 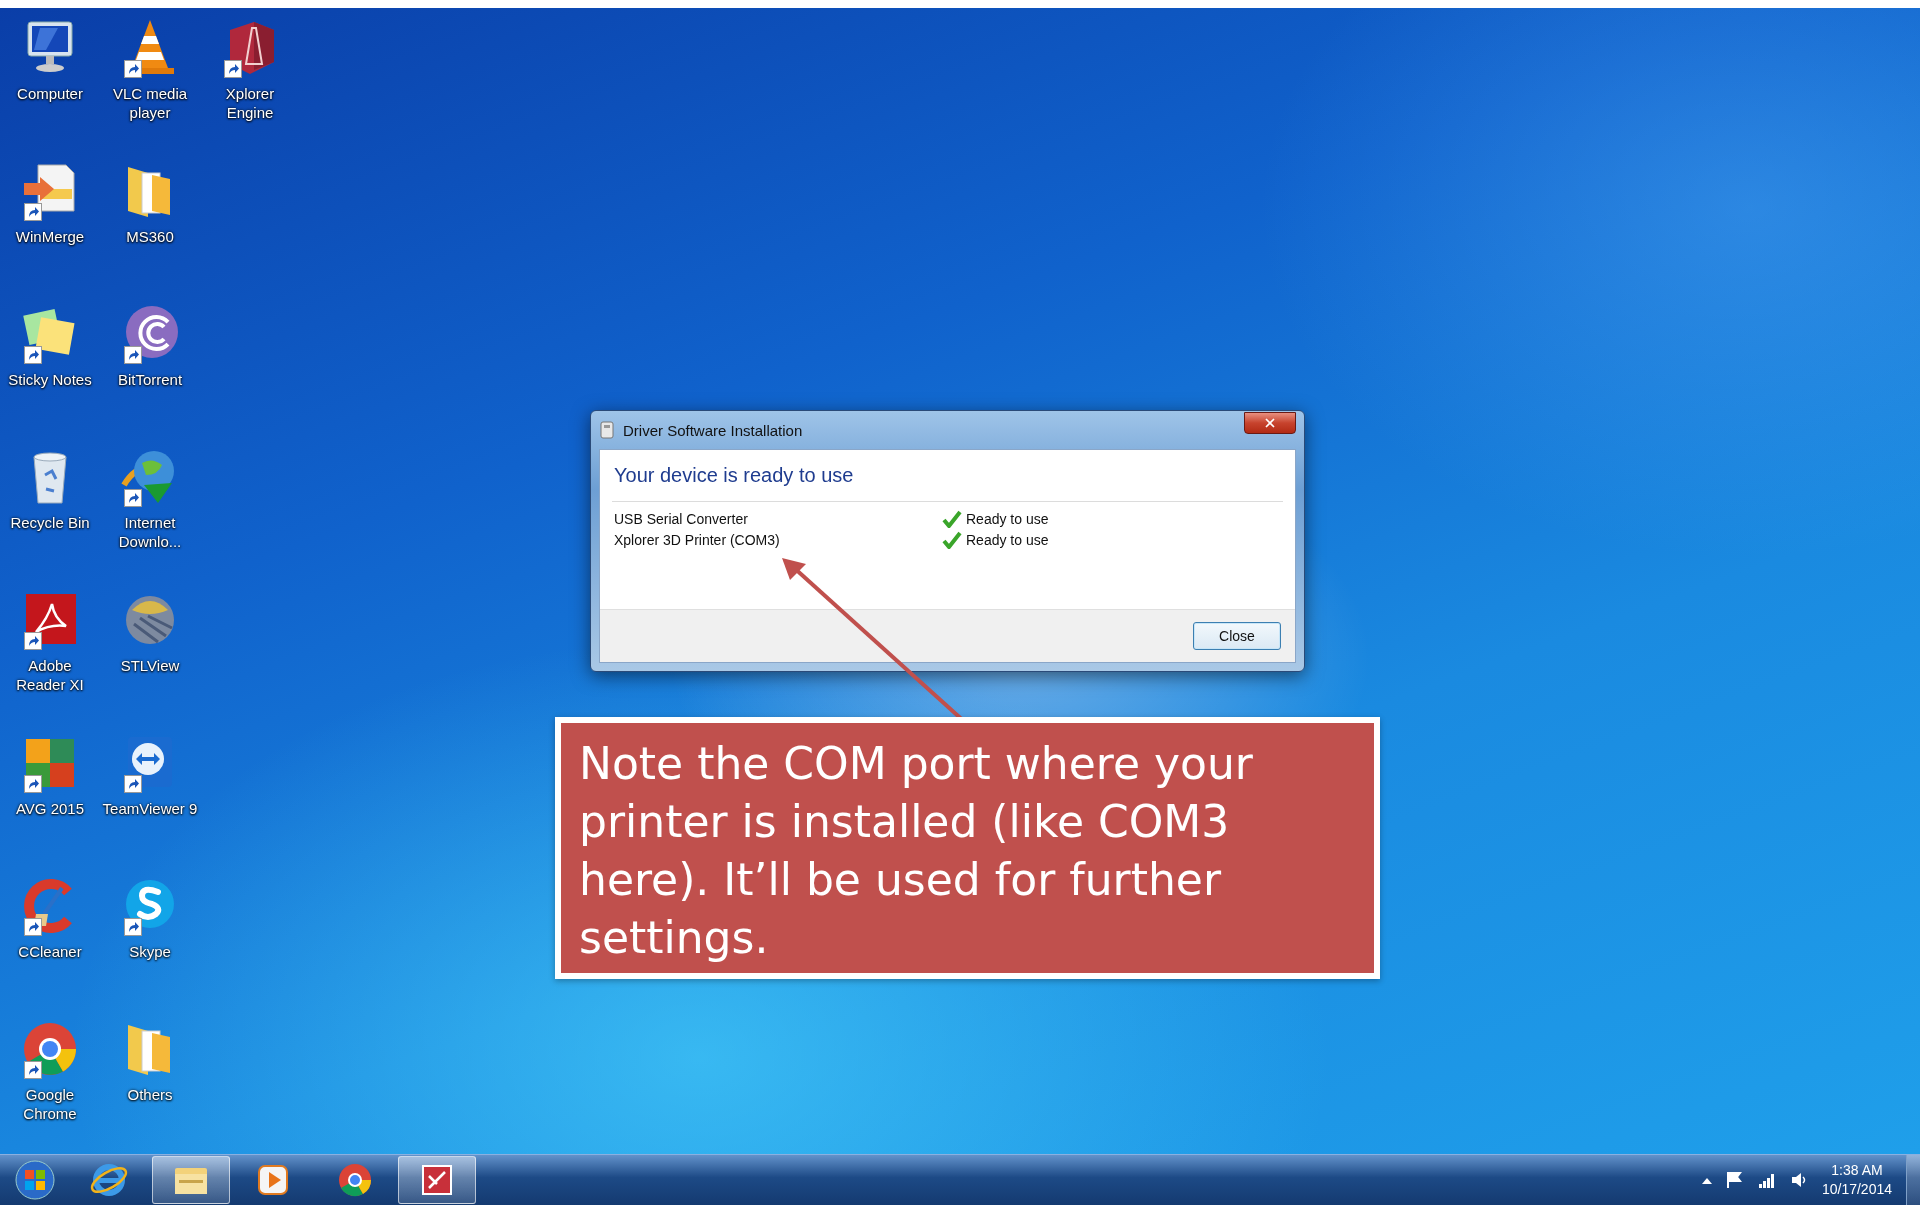 What do you see at coordinates (697, 539) in the screenshot?
I see `device-name: Xplorer 3D Printer (COM3)` at bounding box center [697, 539].